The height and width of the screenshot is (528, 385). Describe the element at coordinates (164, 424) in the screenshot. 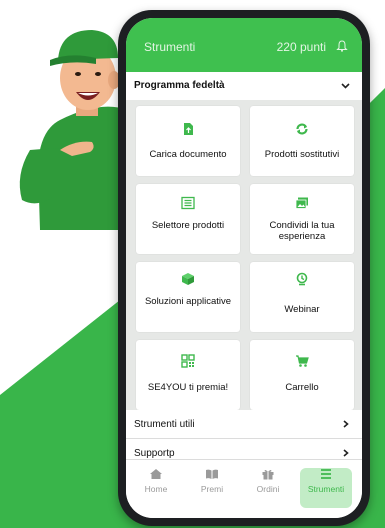

I see `row-label: Strumenti utili` at that location.